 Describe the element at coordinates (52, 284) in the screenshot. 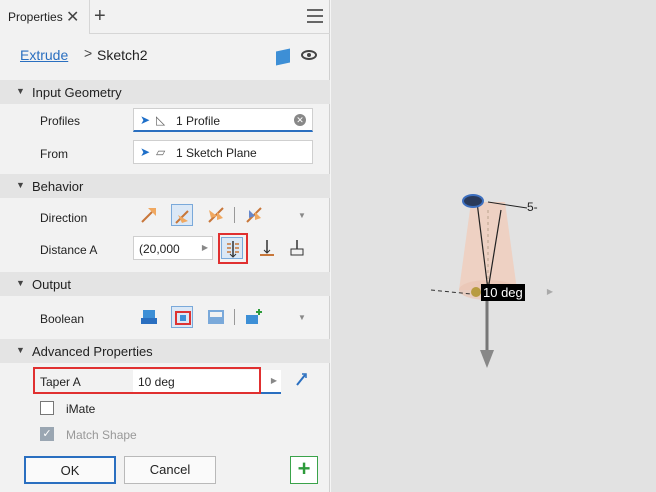

I see `section-output-label: Output` at that location.